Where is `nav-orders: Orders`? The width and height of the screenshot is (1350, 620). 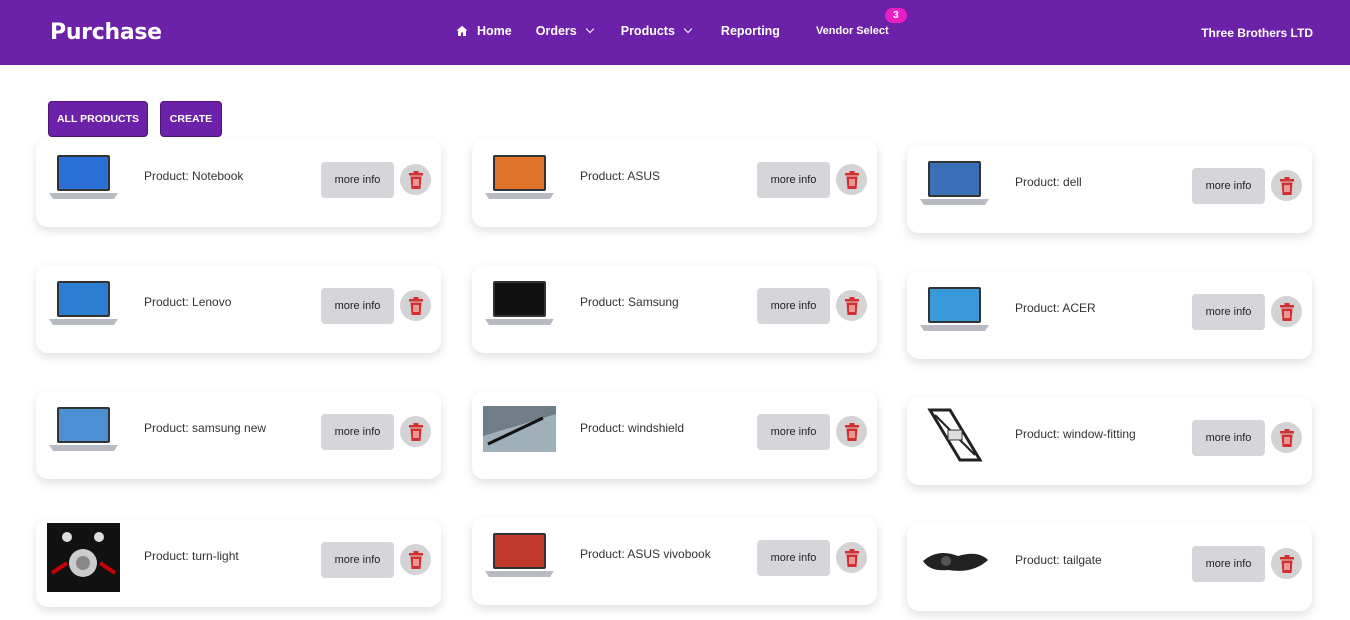 nav-orders: Orders is located at coordinates (564, 31).